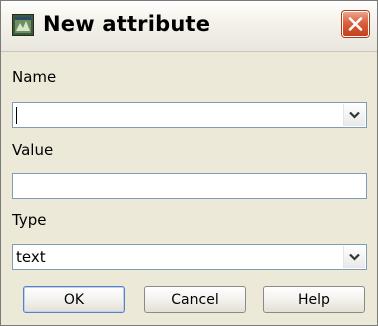  What do you see at coordinates (33, 150) in the screenshot?
I see `value-label: Value` at bounding box center [33, 150].